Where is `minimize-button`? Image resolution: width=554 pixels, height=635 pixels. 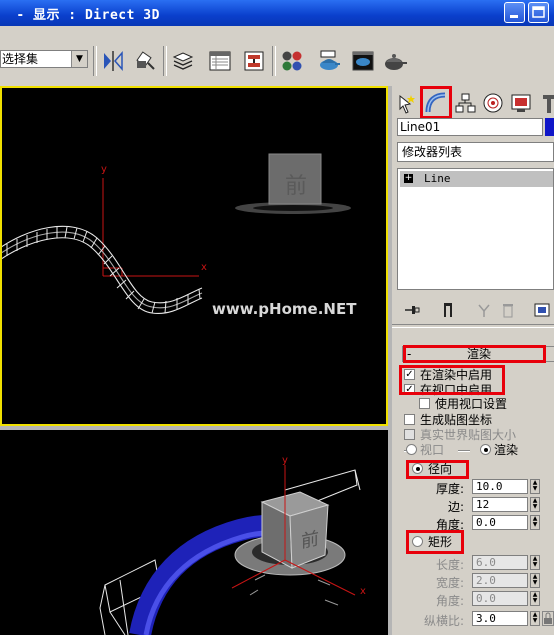
minimize-button is located at coordinates (514, 12).